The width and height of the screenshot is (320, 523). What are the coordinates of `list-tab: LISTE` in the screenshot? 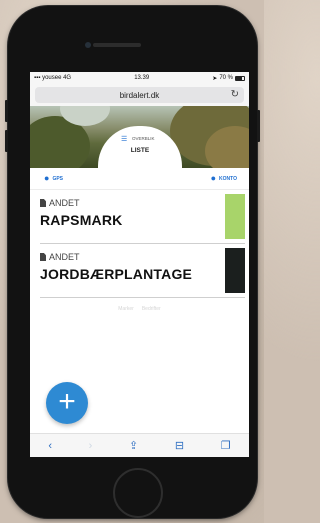 It's located at (140, 150).